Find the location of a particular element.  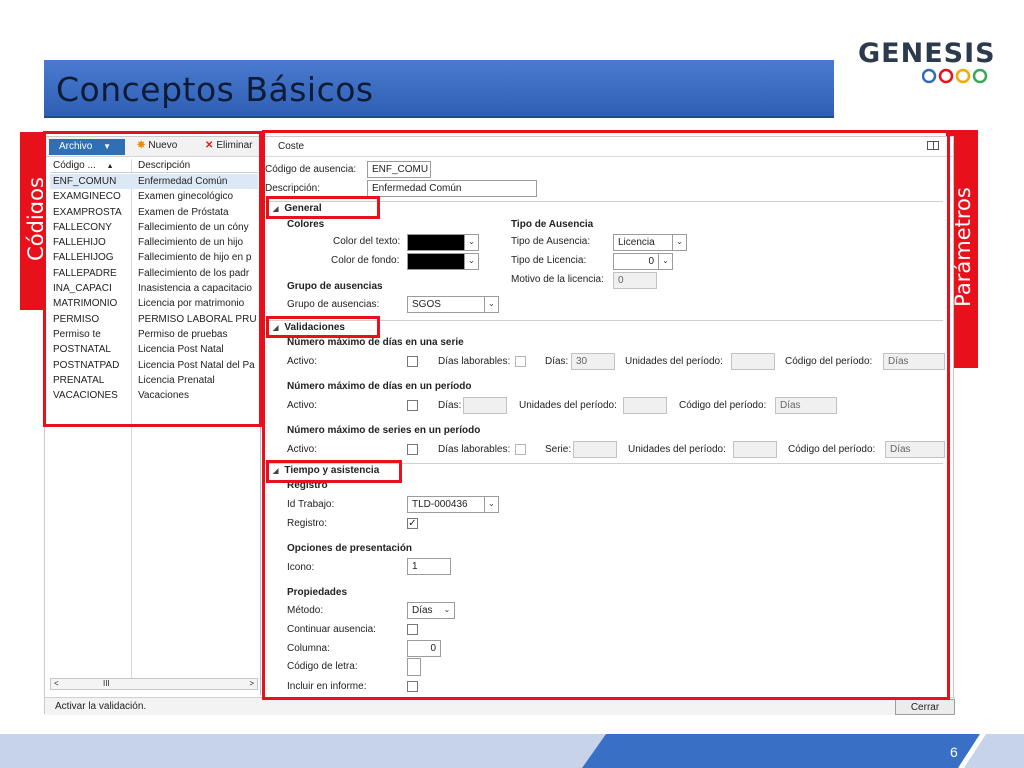

list-row: FALLEHIJOG Fallecimiento de hijo en p is located at coordinates (154, 257).